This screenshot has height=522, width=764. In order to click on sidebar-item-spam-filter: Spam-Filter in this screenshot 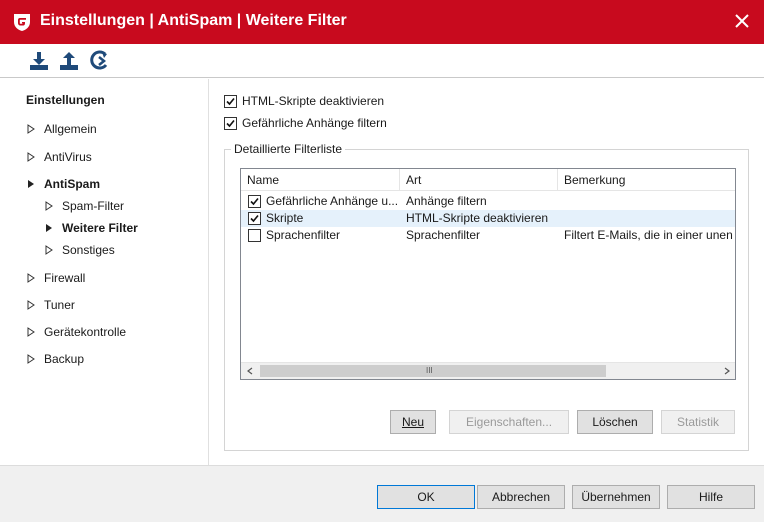, I will do `click(84, 206)`.